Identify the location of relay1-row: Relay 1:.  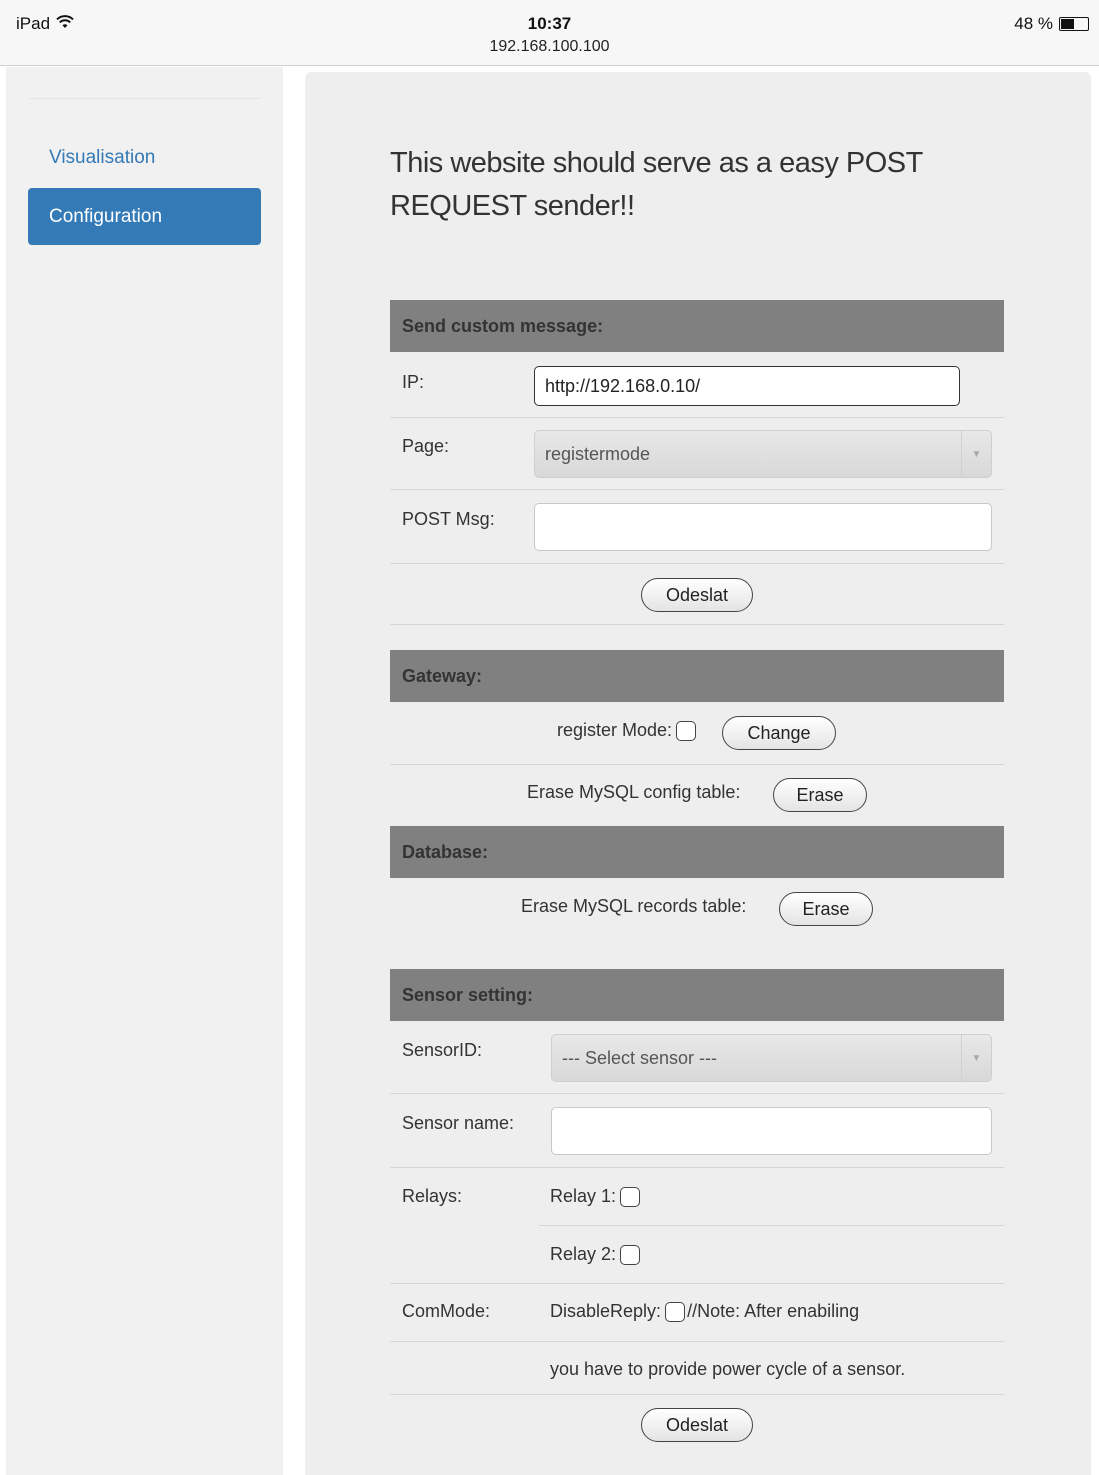
(595, 1197).